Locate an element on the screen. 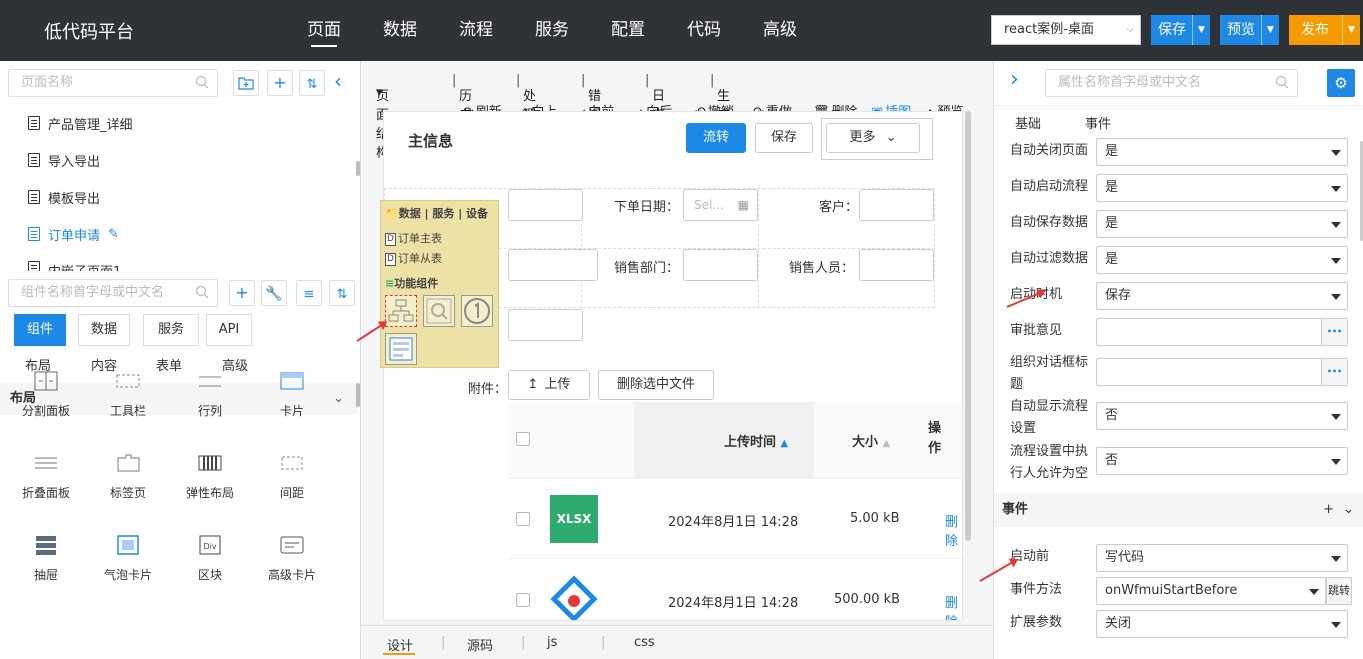 The image size is (1363, 659). upload-button: ↥ 上传 is located at coordinates (549, 385).